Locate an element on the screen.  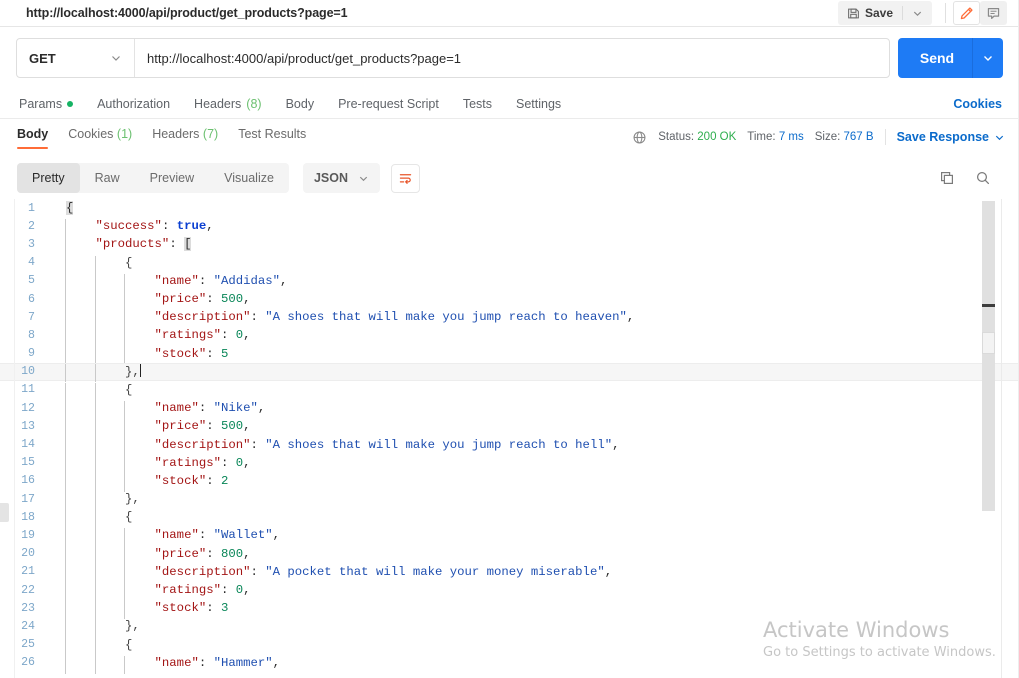
line-number: 13 is located at coordinates (28, 426).